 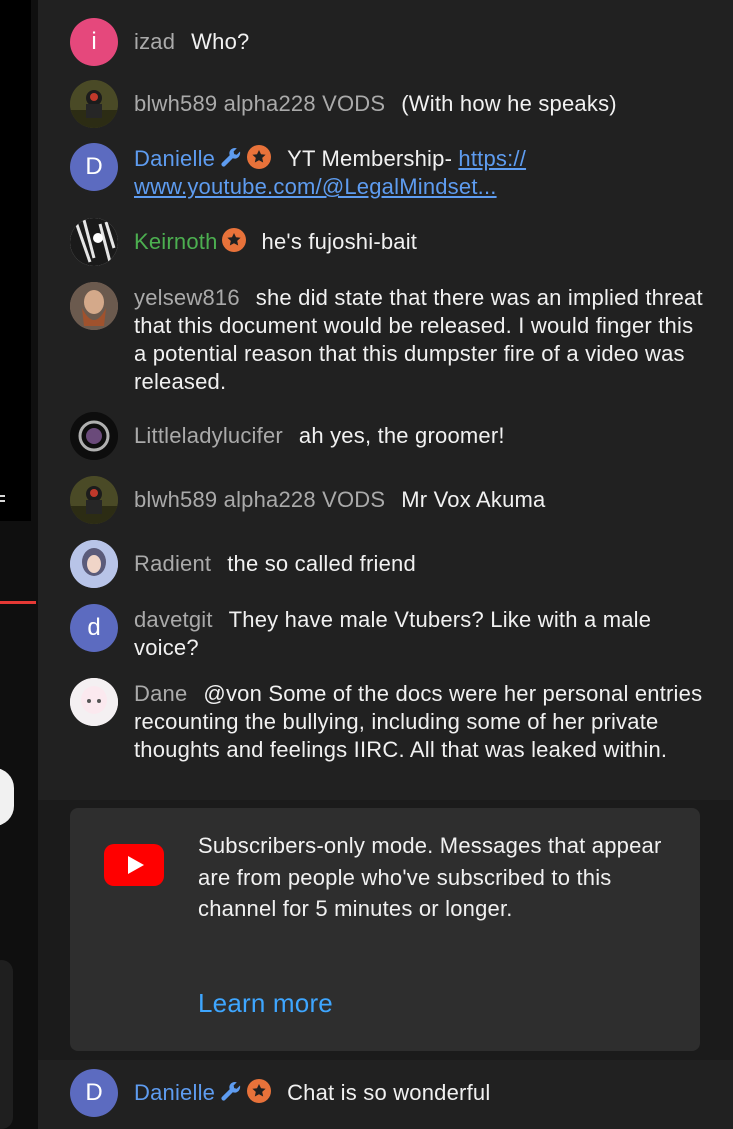 I want to click on youtube-logo-icon, so click(x=134, y=865).